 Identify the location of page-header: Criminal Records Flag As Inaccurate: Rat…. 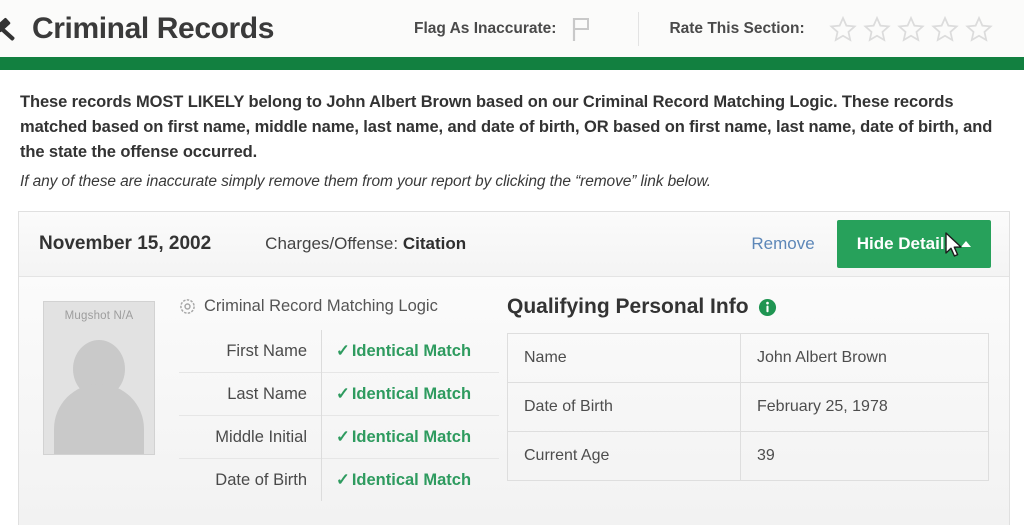
(512, 28).